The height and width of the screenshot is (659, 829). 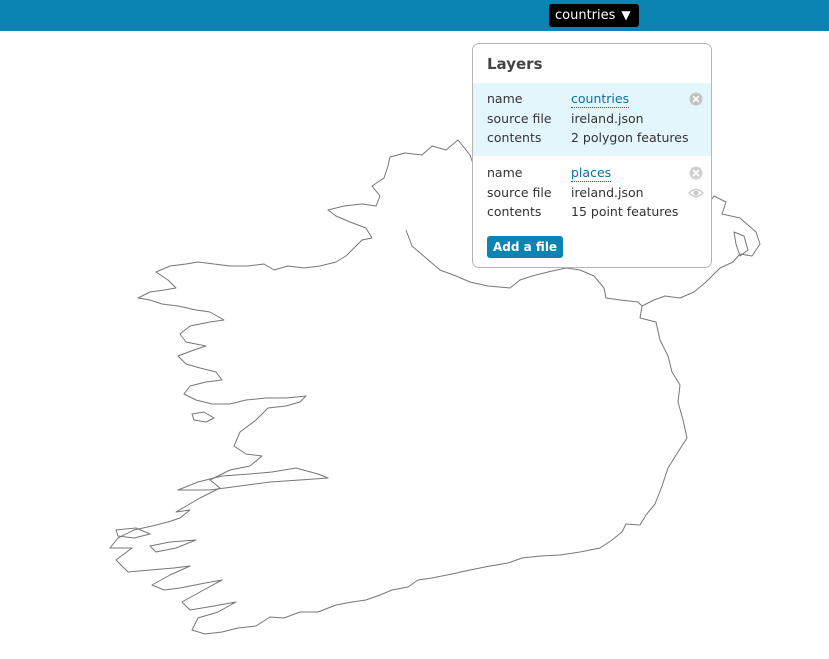 What do you see at coordinates (600, 99) in the screenshot?
I see `layer-name-link: countries` at bounding box center [600, 99].